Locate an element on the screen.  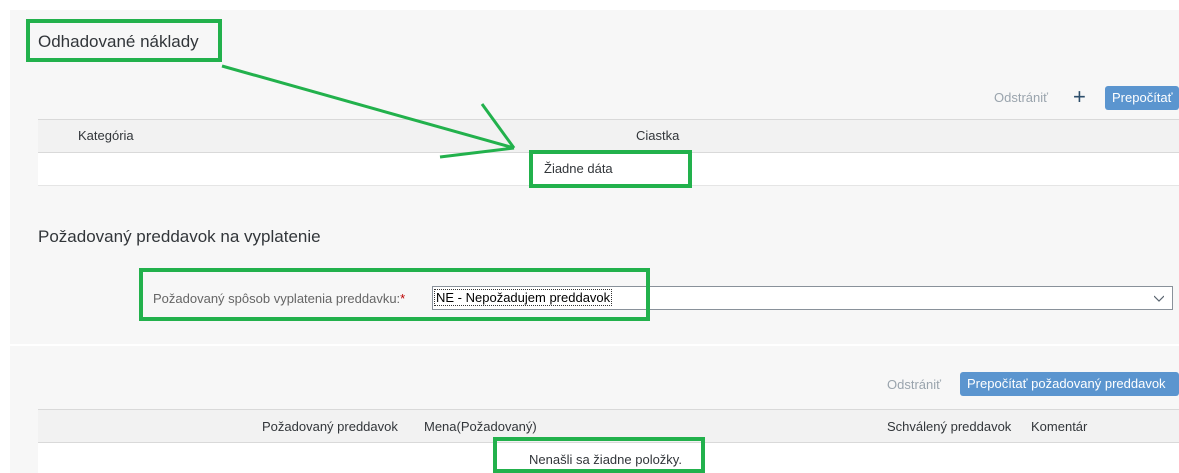
column-header-comment: Komentár is located at coordinates (1059, 426).